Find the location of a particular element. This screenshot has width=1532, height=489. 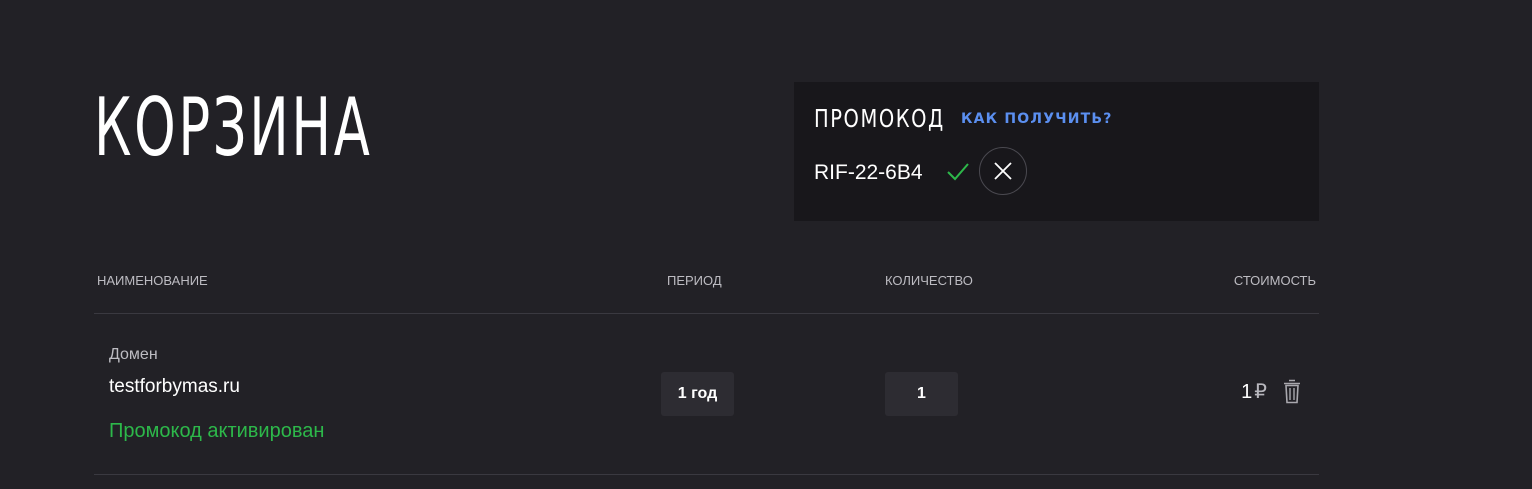

column-header-period: ПЕРИОД is located at coordinates (694, 280).